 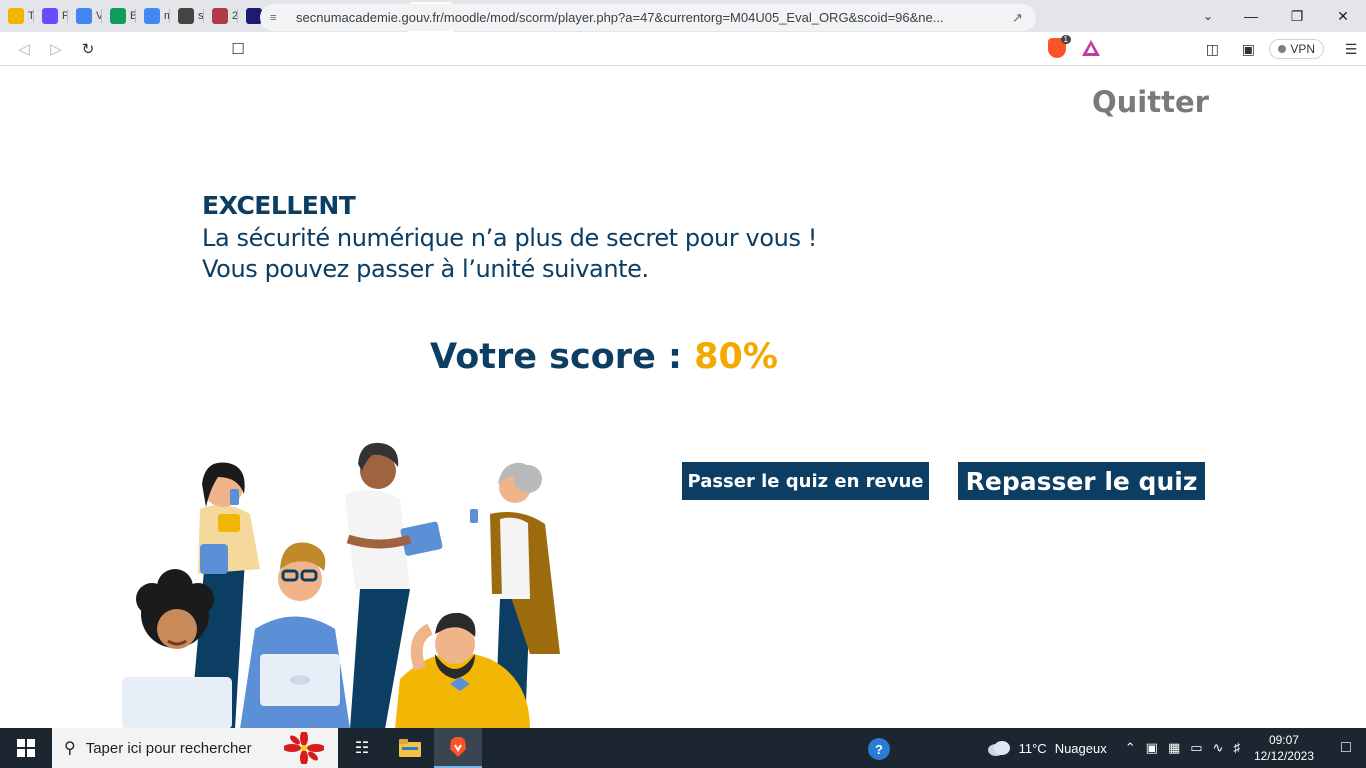 I want to click on result-title: EXCELLENT, so click(x=279, y=205).